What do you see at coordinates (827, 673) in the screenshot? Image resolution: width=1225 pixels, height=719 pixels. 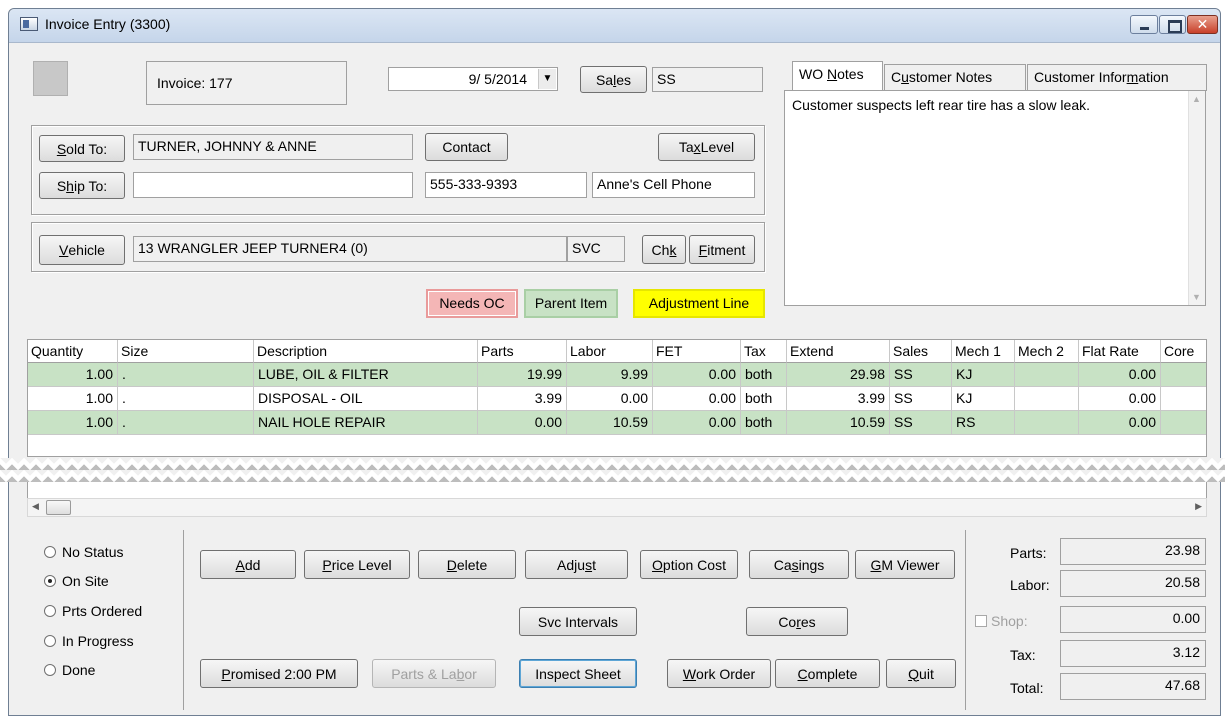 I see `complete-button: Complete` at bounding box center [827, 673].